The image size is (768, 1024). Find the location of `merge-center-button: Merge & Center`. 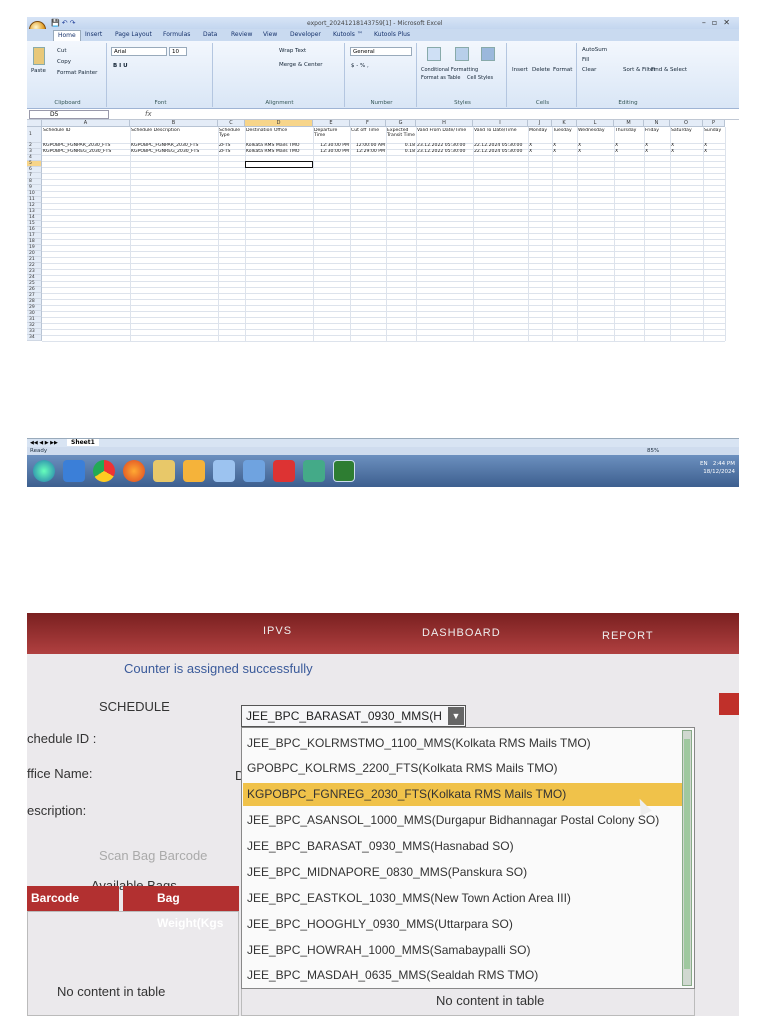

merge-center-button: Merge & Center is located at coordinates (300, 65).